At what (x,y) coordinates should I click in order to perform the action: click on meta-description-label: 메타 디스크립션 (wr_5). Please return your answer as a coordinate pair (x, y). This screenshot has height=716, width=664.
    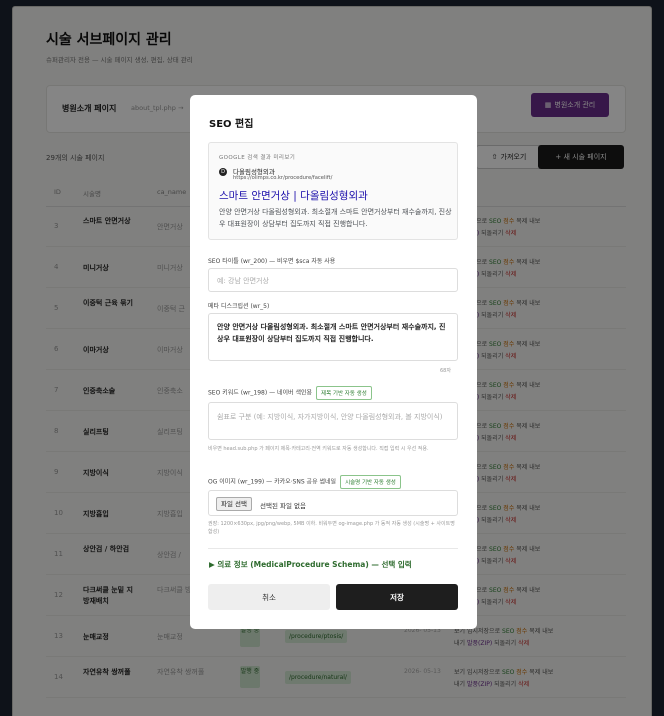
    Looking at the image, I should click on (239, 306).